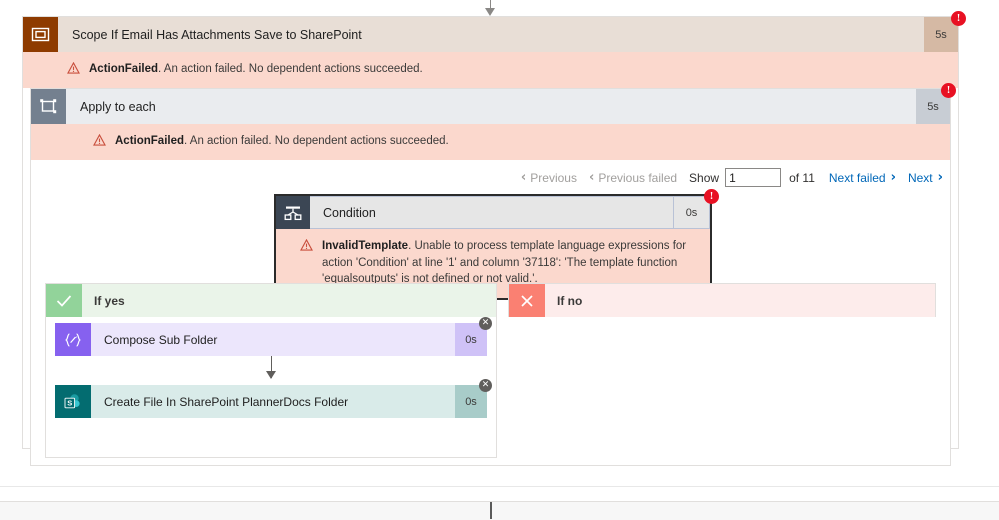 Image resolution: width=999 pixels, height=520 pixels. Describe the element at coordinates (150, 141) in the screenshot. I see `apply-to-each-error-code: ActionFailed` at that location.